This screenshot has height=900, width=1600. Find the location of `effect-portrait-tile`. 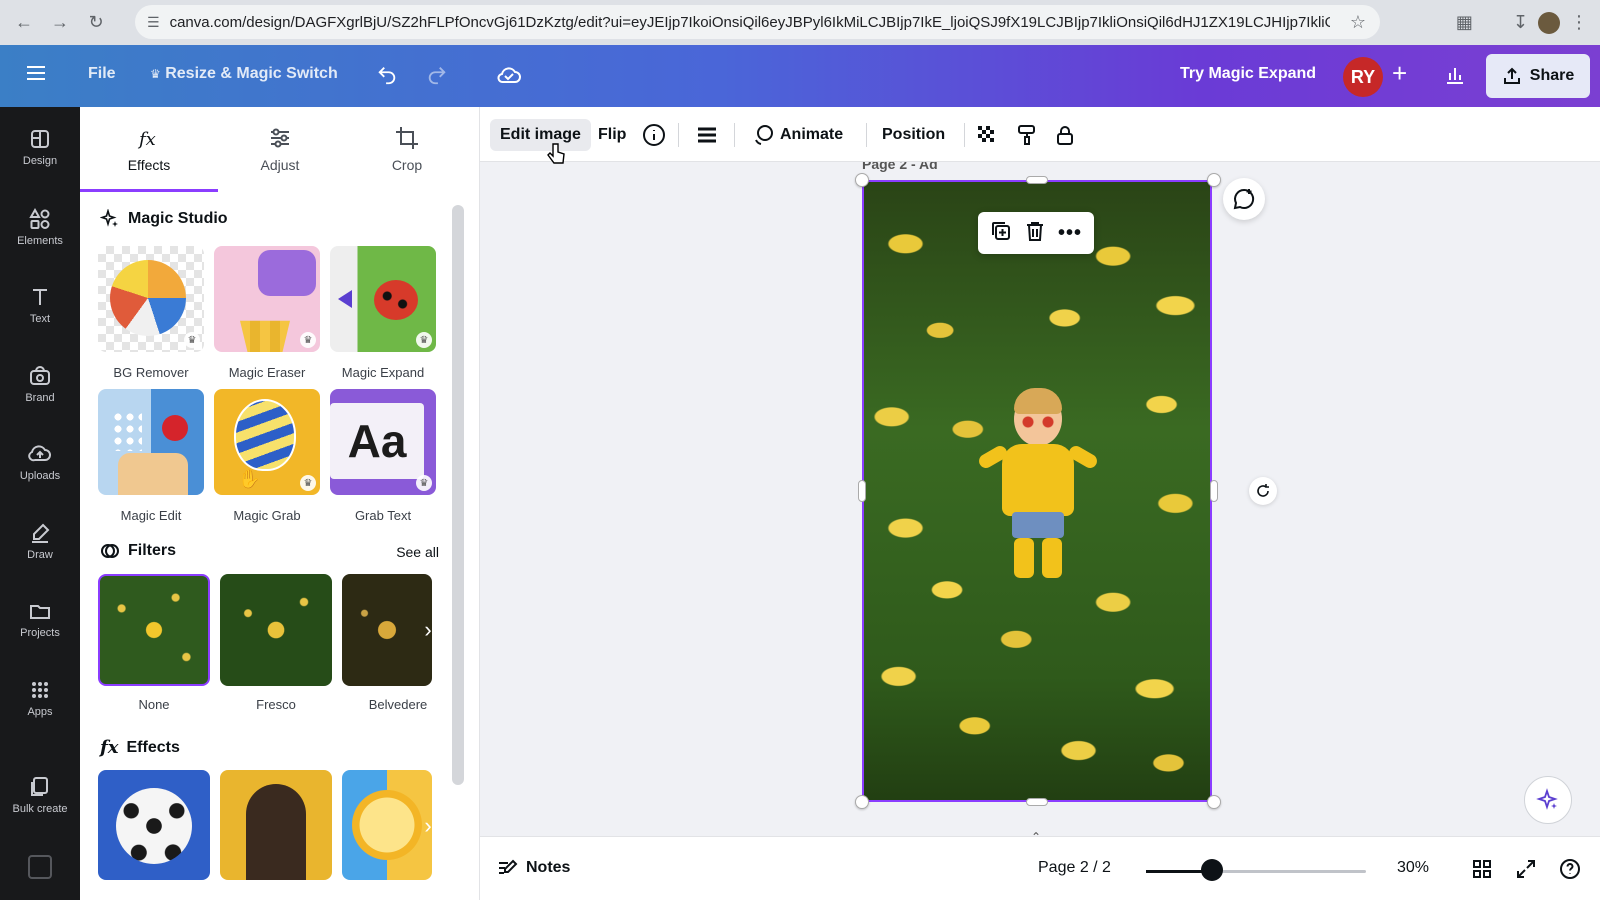

effect-portrait-tile is located at coordinates (276, 825).